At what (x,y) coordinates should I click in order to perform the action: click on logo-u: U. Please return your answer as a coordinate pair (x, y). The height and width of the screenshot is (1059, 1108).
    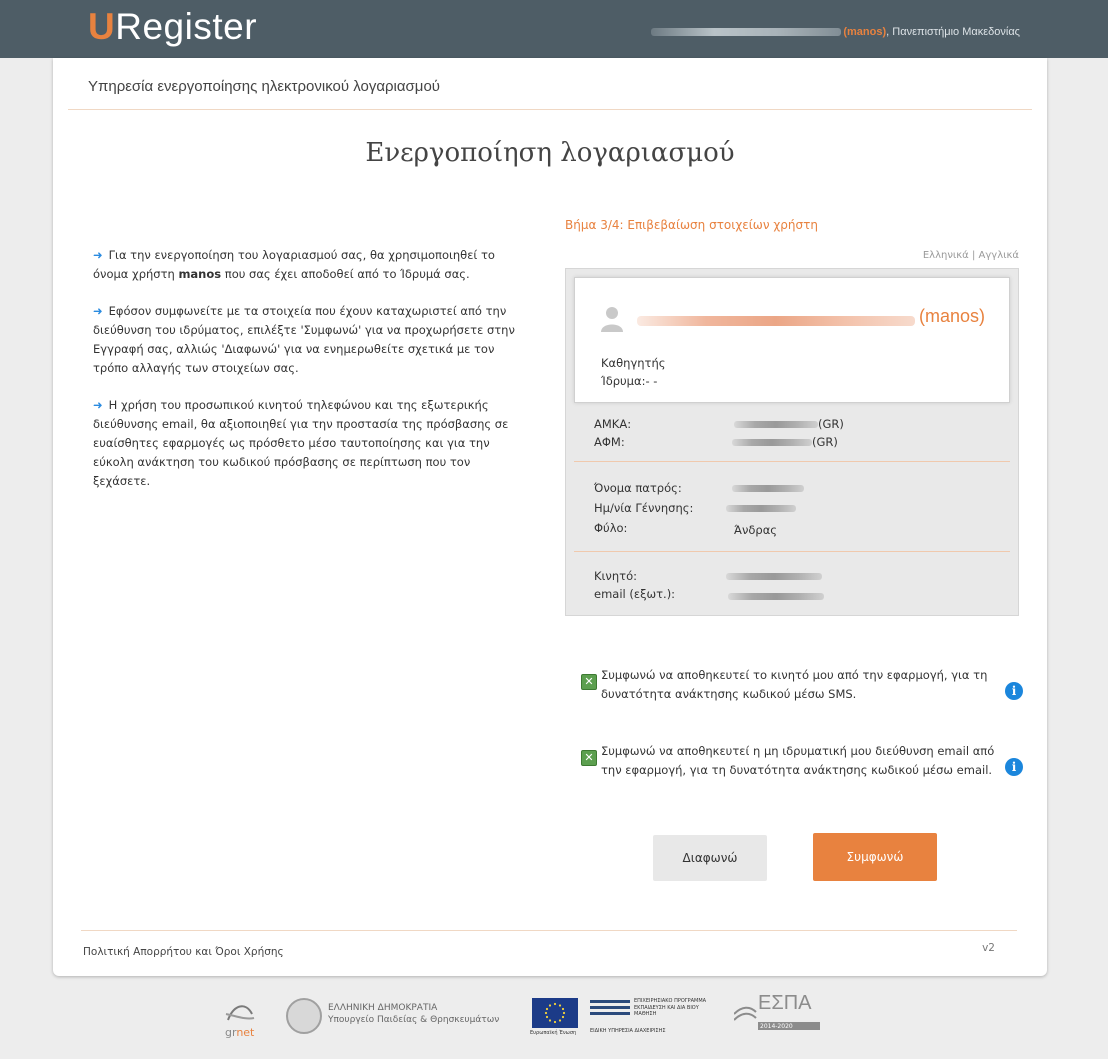
    Looking at the image, I should click on (102, 26).